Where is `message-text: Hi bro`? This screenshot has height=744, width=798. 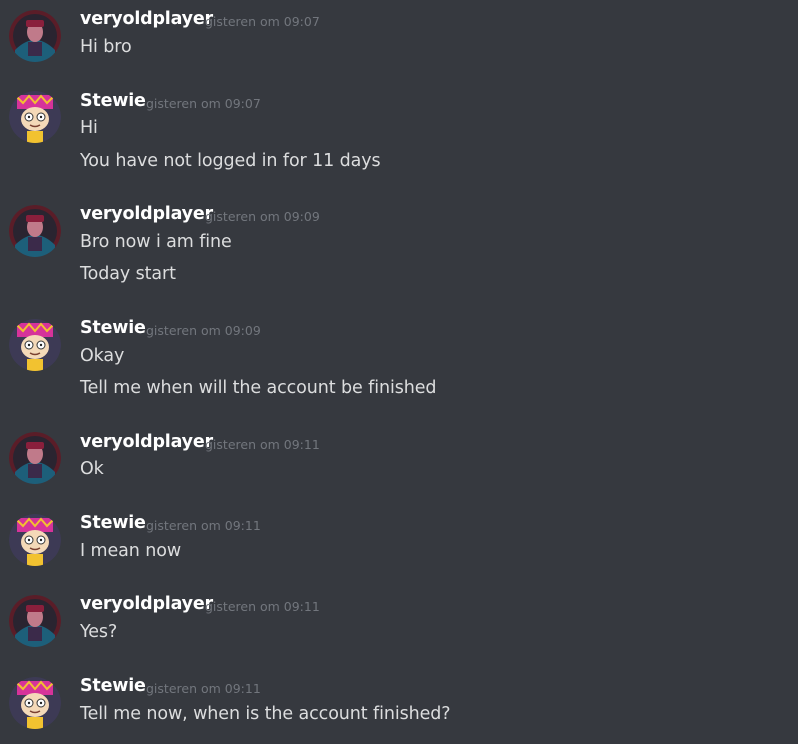
message-text: Hi bro is located at coordinates (106, 47).